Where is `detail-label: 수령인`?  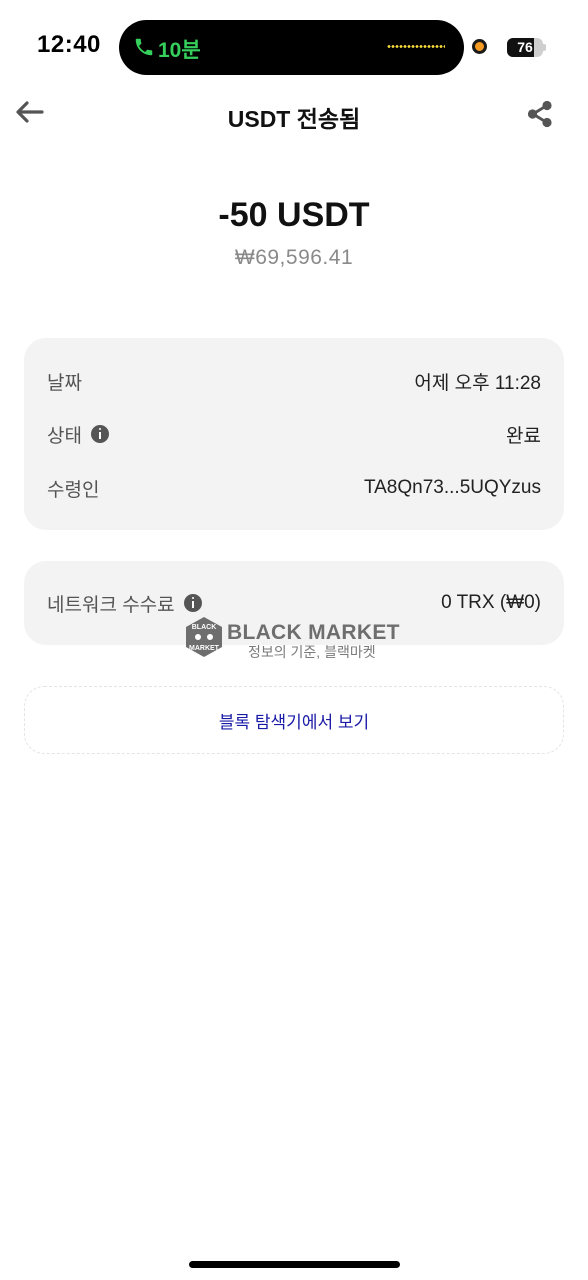
detail-label: 수령인 is located at coordinates (73, 488).